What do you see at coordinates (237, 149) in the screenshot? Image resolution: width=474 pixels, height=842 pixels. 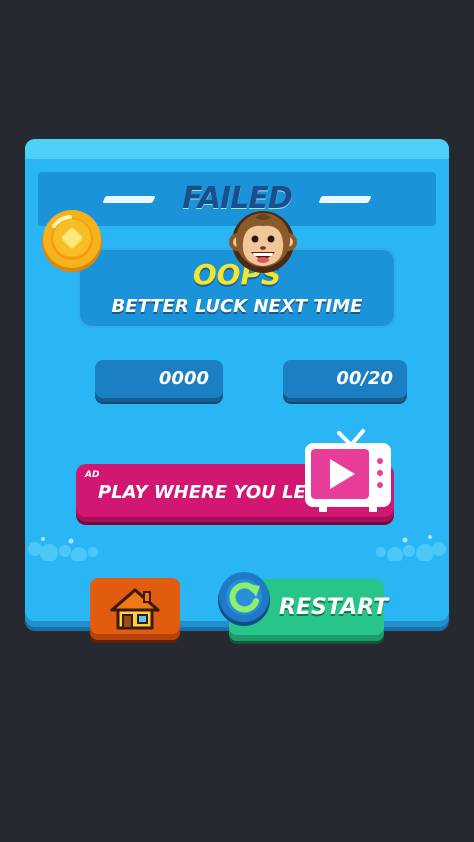 I see `panel-top-strip` at bounding box center [237, 149].